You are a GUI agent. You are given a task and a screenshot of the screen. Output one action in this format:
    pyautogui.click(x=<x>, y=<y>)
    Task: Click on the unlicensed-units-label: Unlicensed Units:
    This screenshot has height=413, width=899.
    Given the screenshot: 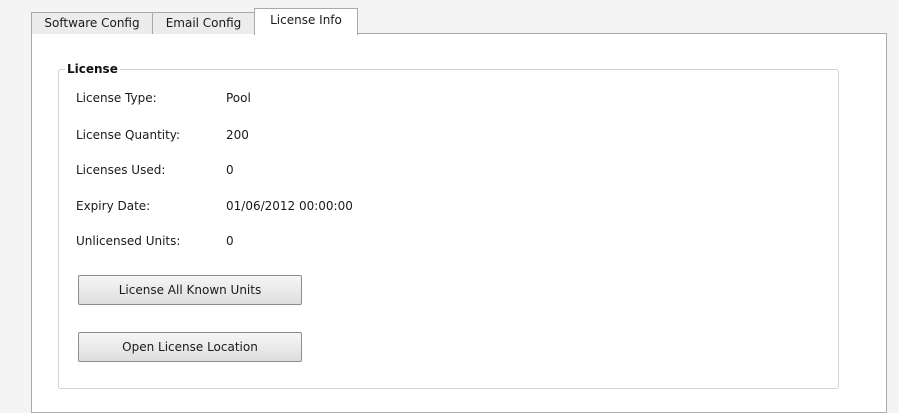 What is the action you would take?
    pyautogui.click(x=128, y=241)
    